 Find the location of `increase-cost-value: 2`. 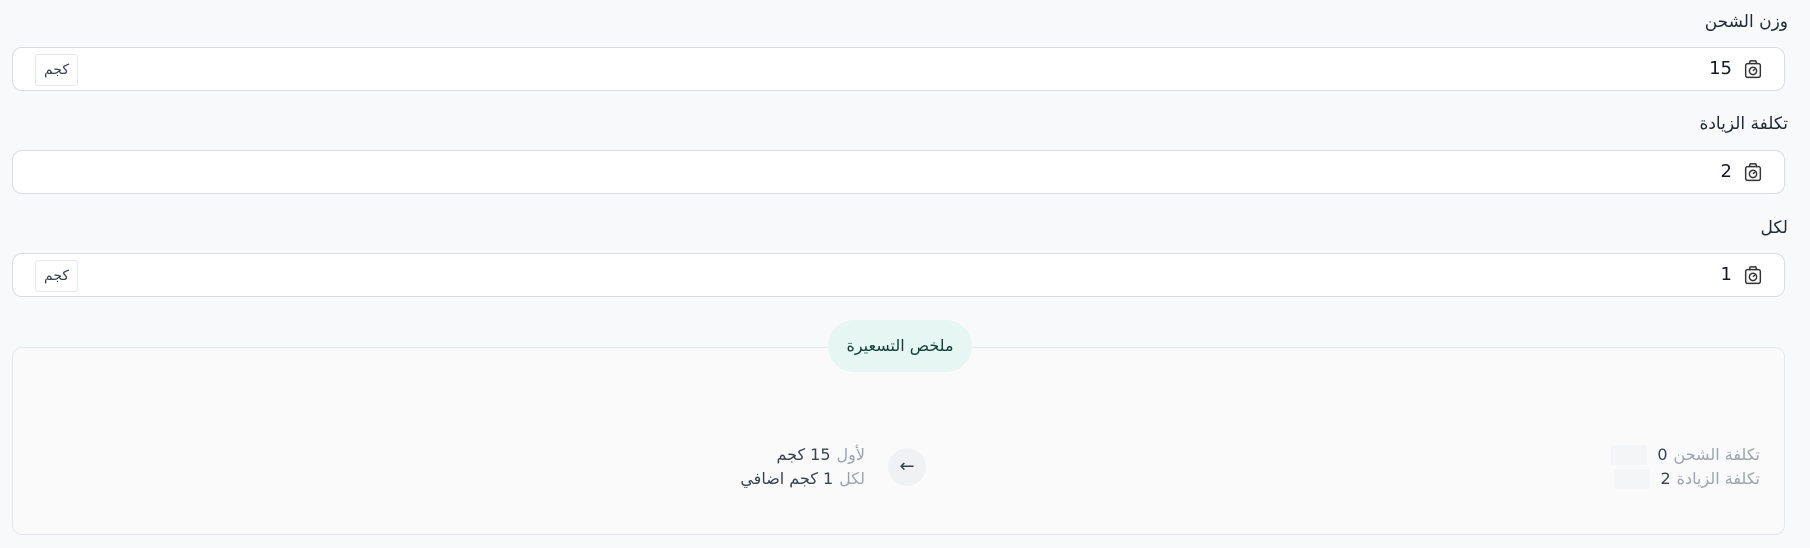

increase-cost-value: 2 is located at coordinates (1726, 171).